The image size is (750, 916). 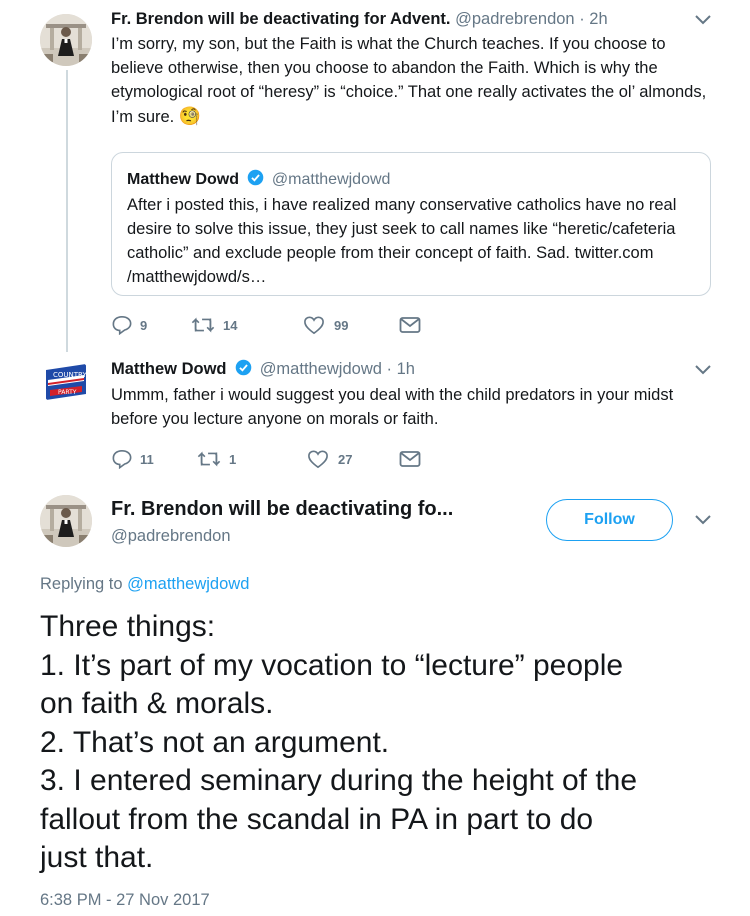 What do you see at coordinates (144, 325) in the screenshot?
I see `reply-count: 9` at bounding box center [144, 325].